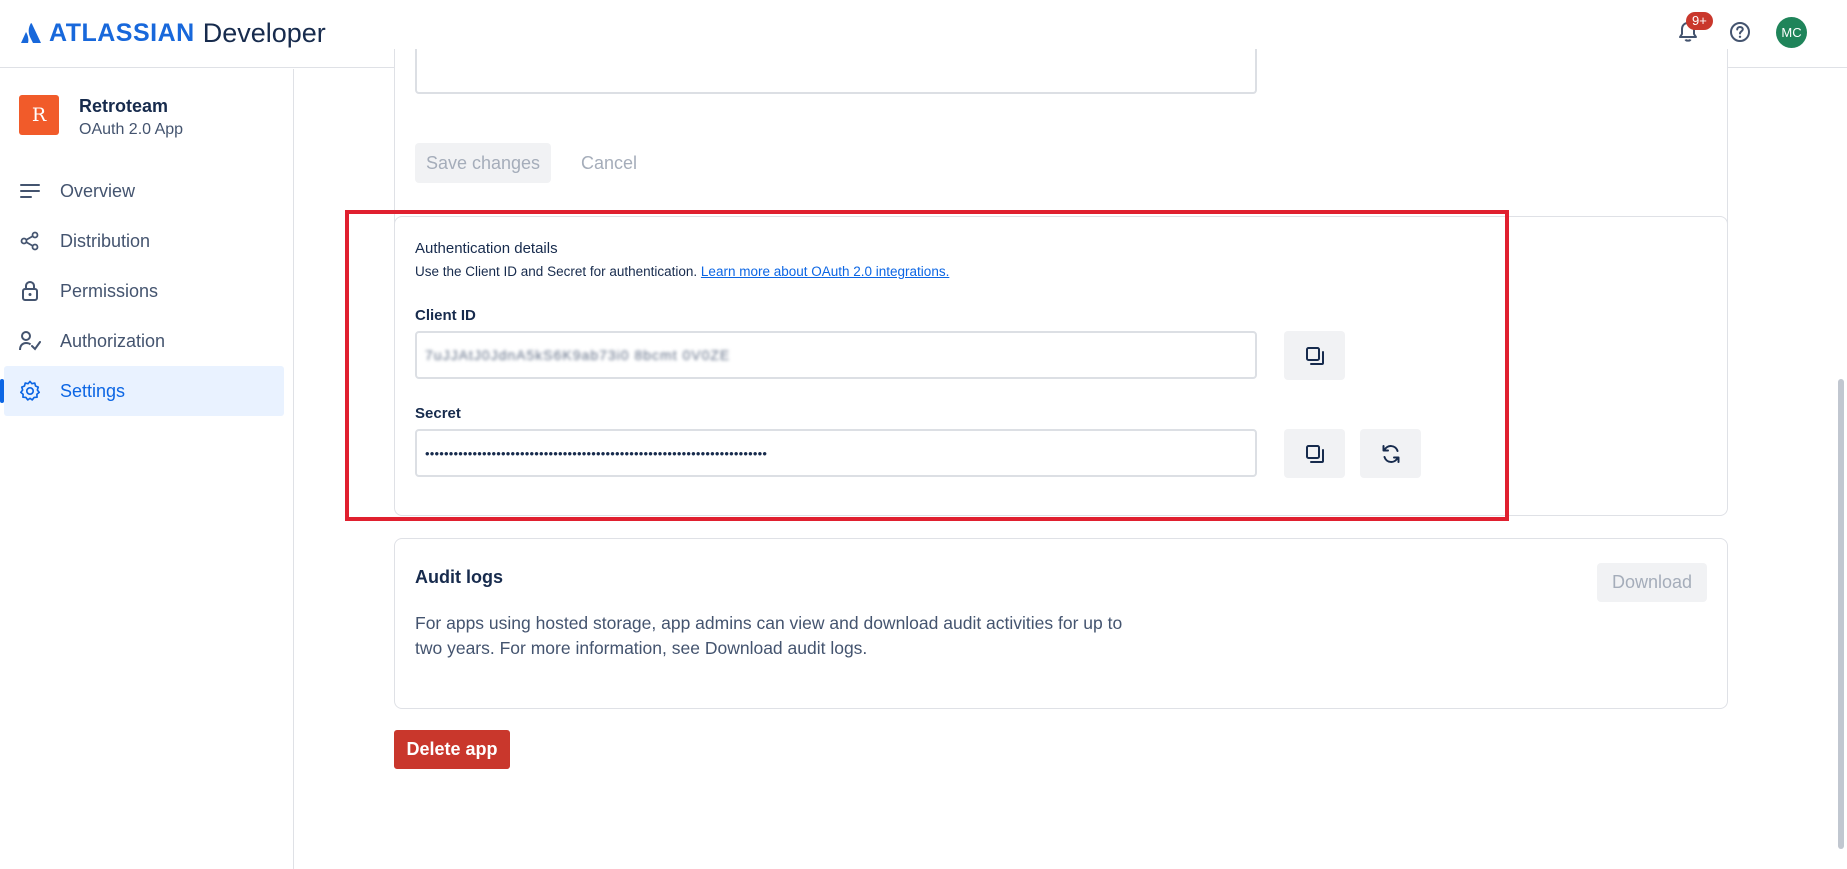 The width and height of the screenshot is (1847, 869). I want to click on sidebar-item-label: Distribution, so click(105, 240).